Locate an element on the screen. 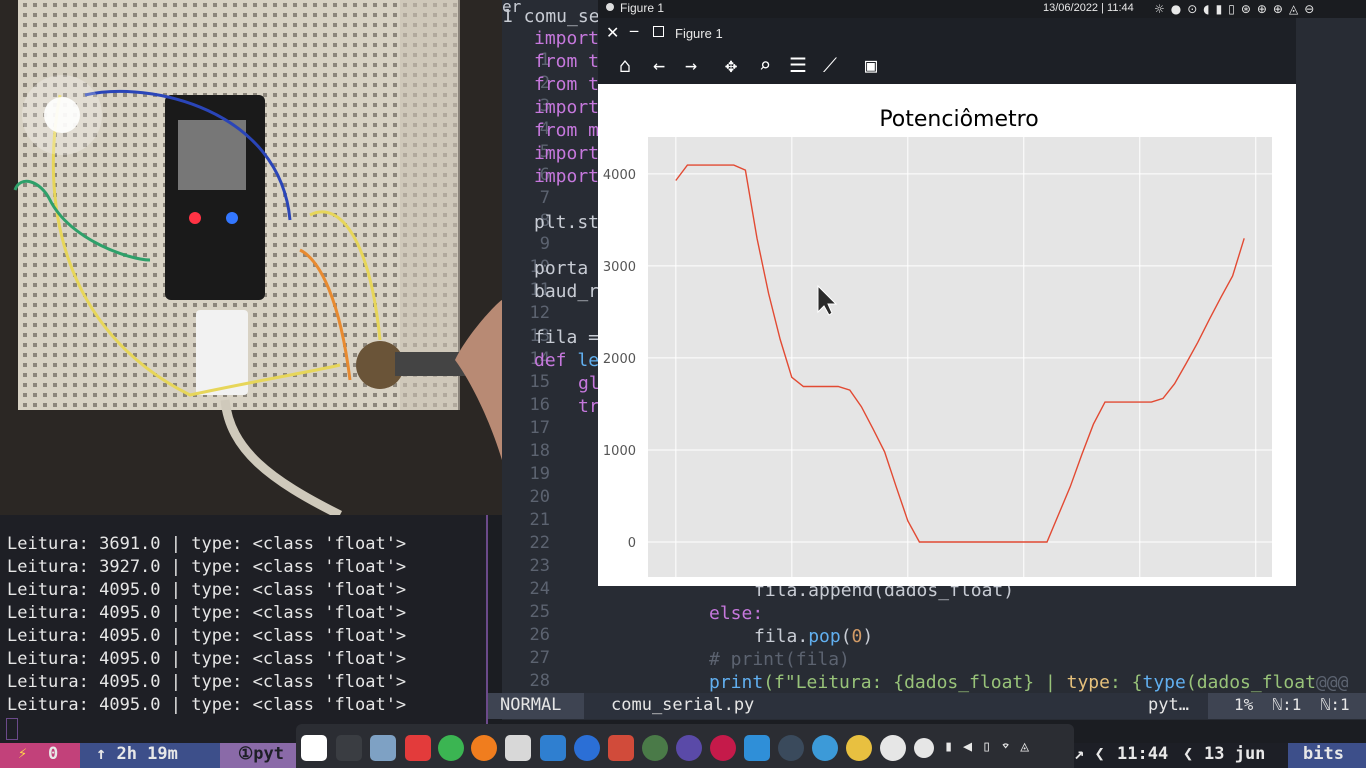  def-keyword: def is located at coordinates (550, 360).